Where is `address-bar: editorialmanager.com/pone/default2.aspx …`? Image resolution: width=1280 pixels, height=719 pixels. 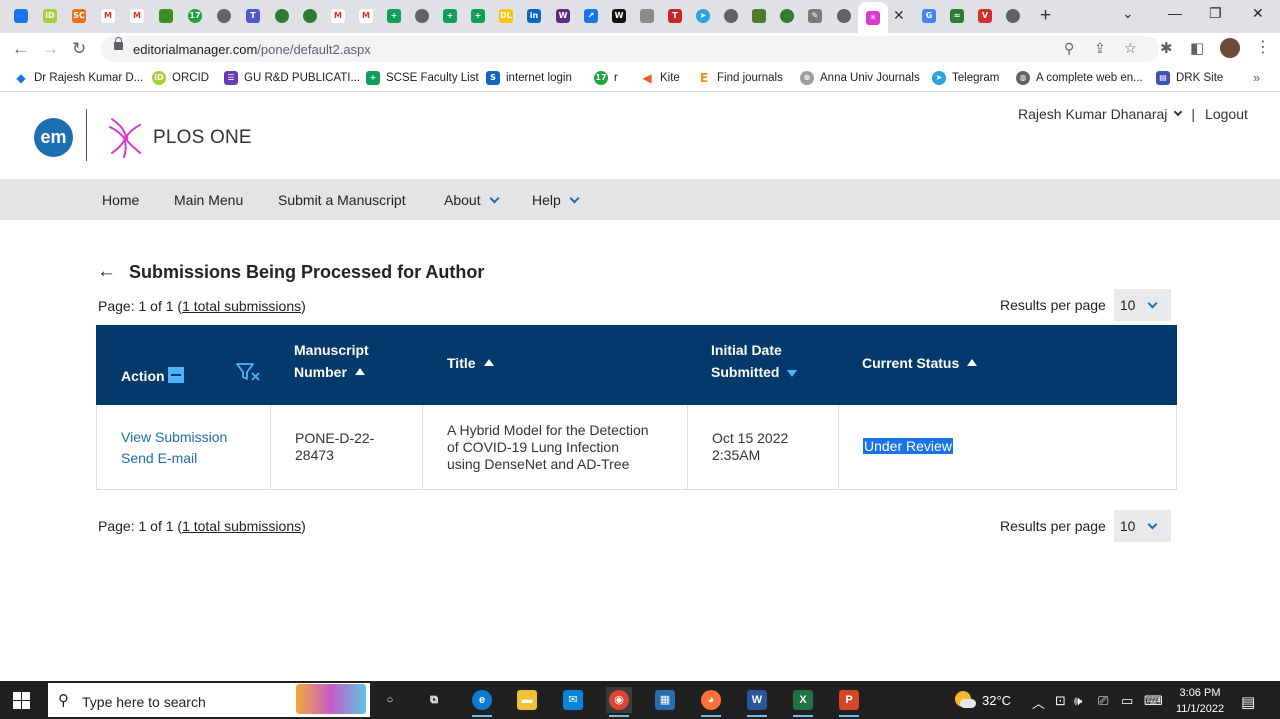
address-bar: editorialmanager.com/pone/default2.aspx … is located at coordinates (630, 49).